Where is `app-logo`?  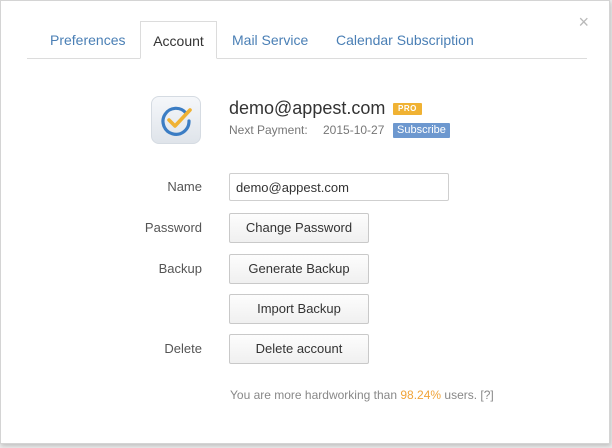 app-logo is located at coordinates (176, 120).